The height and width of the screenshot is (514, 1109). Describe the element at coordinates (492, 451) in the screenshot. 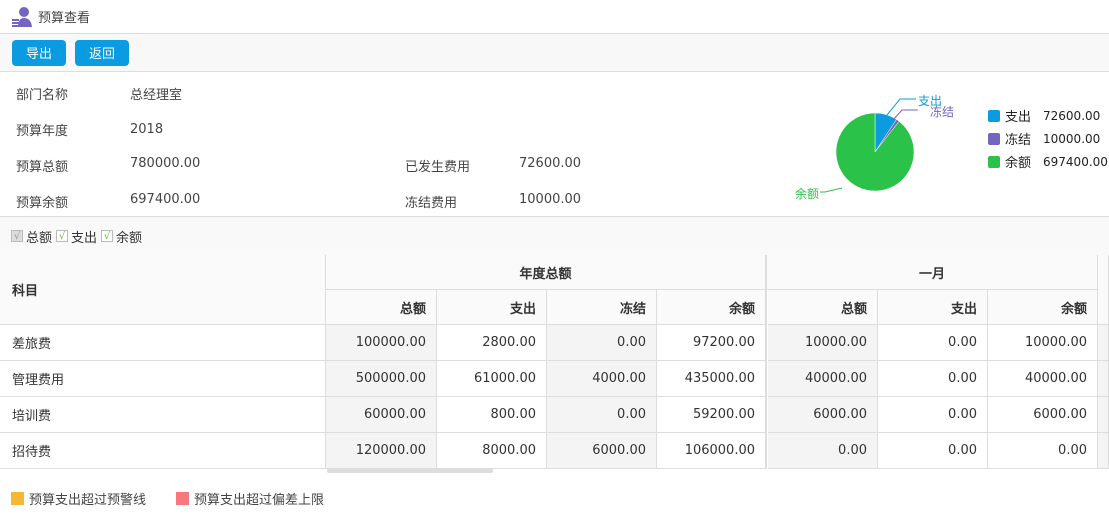

I see `table-cell: 8000.00` at that location.